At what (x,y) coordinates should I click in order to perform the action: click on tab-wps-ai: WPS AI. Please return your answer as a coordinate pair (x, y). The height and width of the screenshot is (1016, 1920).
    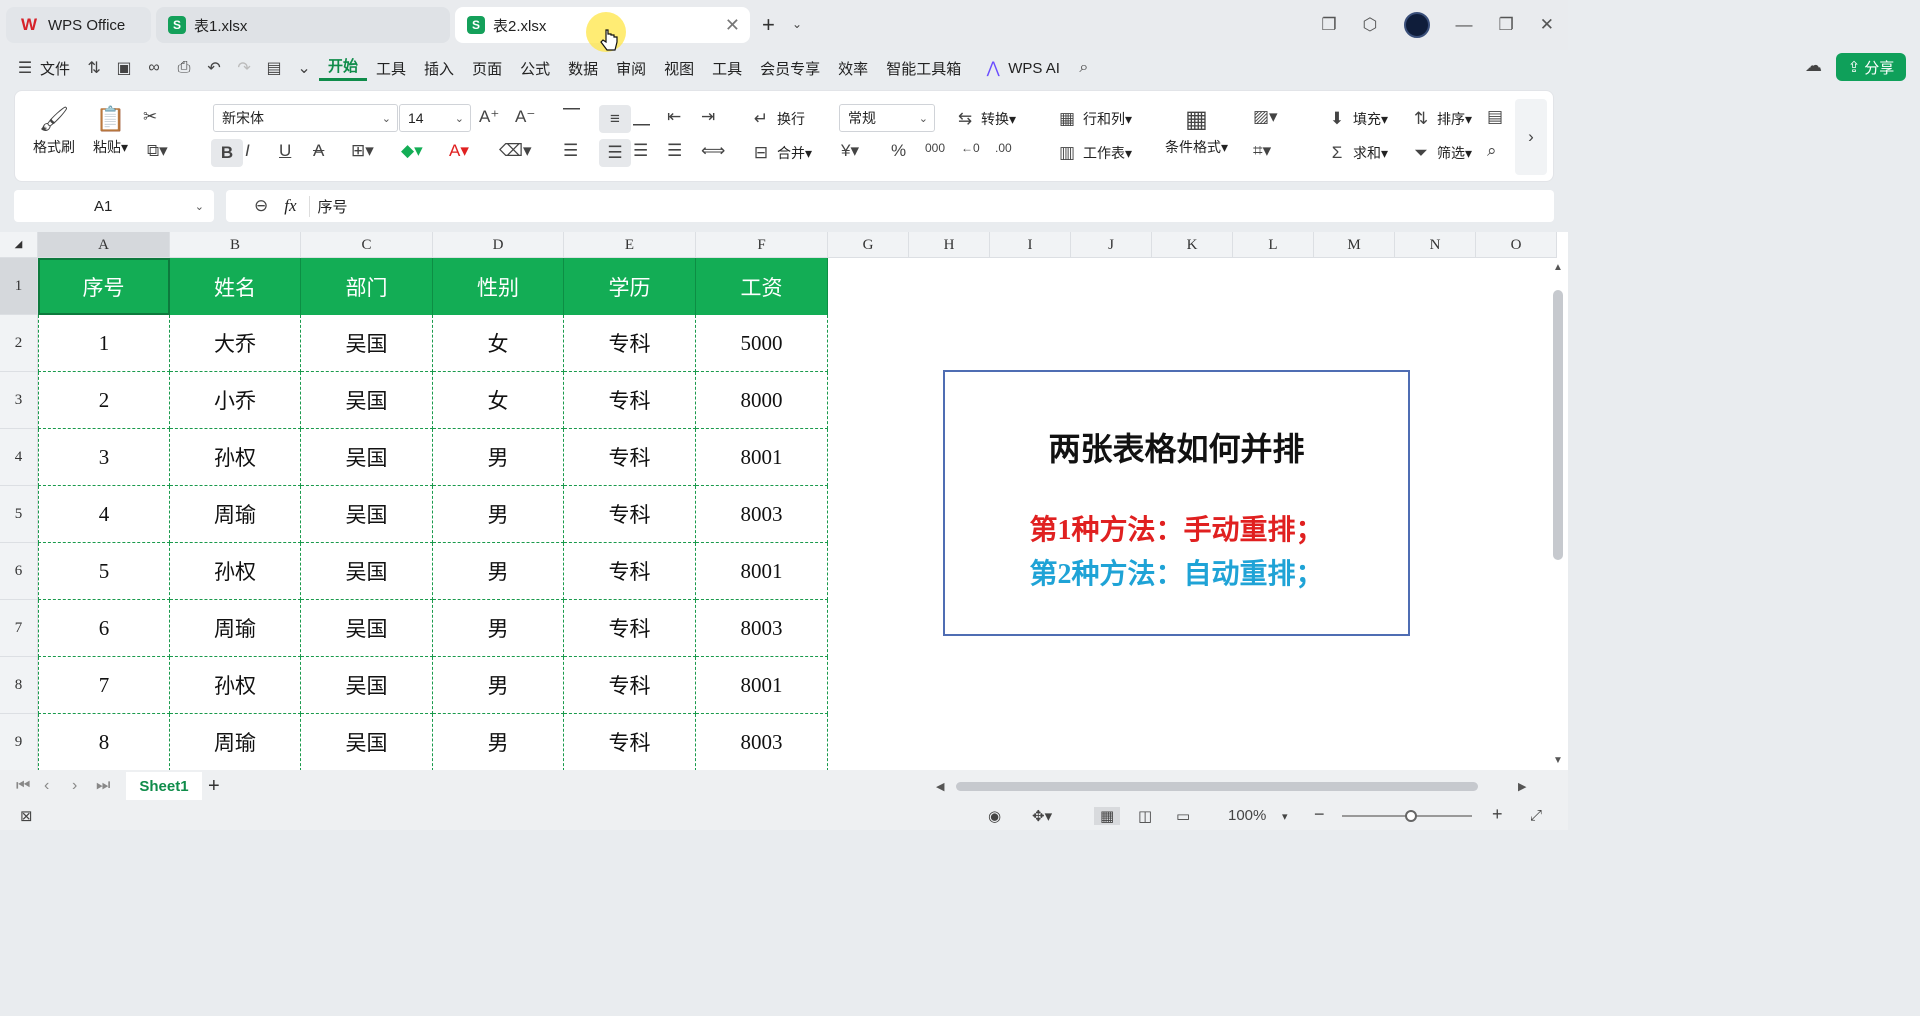
    Looking at the image, I should click on (1038, 68).